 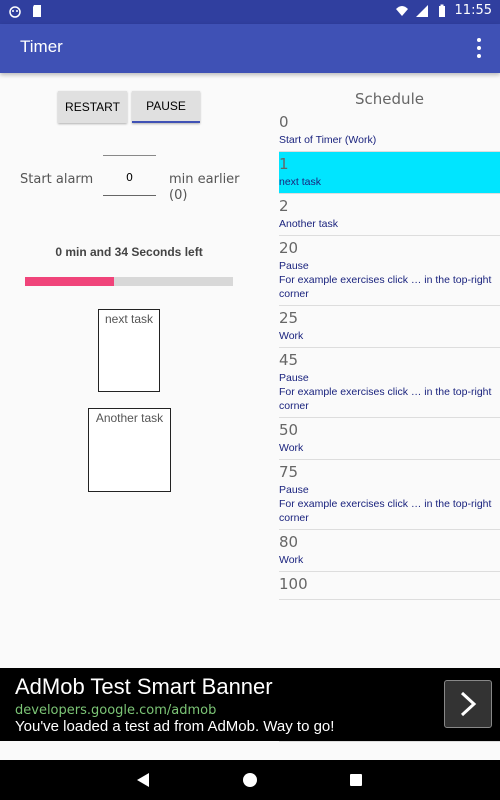 What do you see at coordinates (441, 10) in the screenshot?
I see `battery-icon` at bounding box center [441, 10].